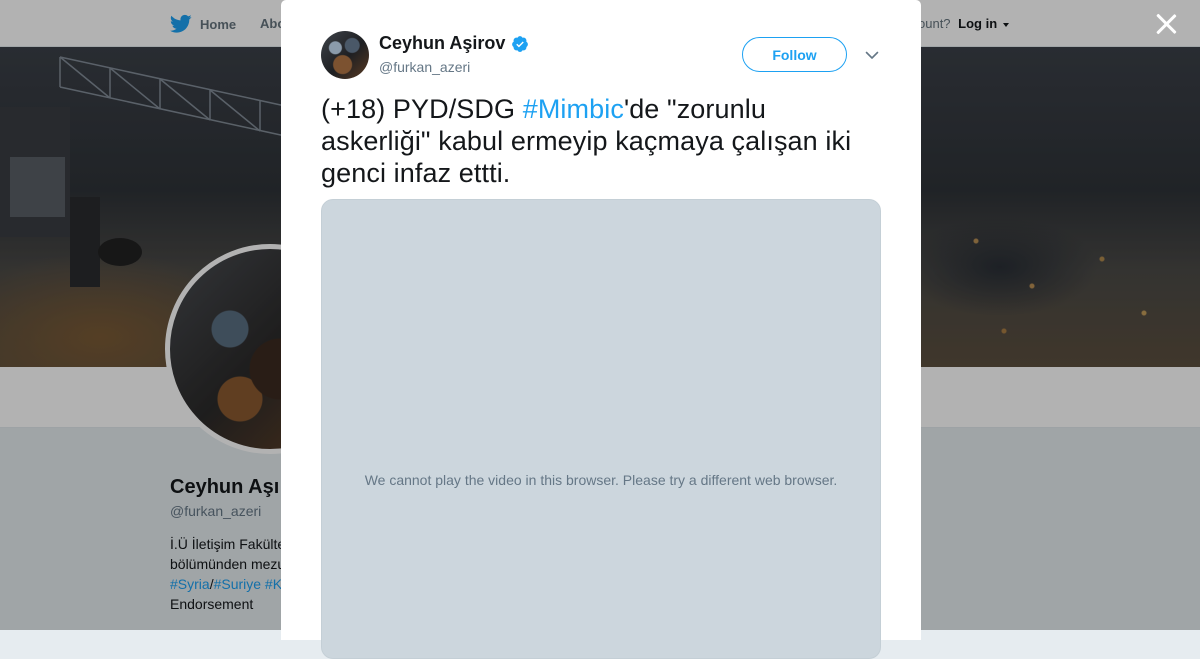 This screenshot has height=659, width=1200. What do you see at coordinates (424, 67) in the screenshot?
I see `author-handle: @furkan_azeri` at bounding box center [424, 67].